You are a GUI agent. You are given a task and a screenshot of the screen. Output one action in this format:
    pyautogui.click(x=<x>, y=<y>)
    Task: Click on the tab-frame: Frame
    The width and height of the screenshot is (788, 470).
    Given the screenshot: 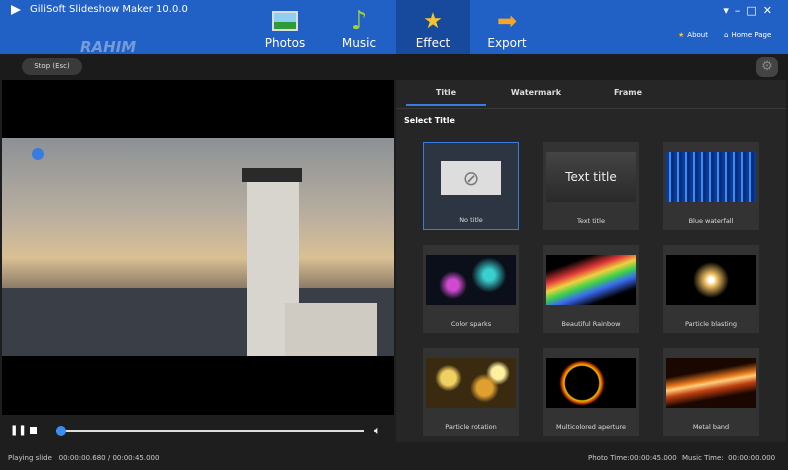 What is the action you would take?
    pyautogui.click(x=628, y=93)
    